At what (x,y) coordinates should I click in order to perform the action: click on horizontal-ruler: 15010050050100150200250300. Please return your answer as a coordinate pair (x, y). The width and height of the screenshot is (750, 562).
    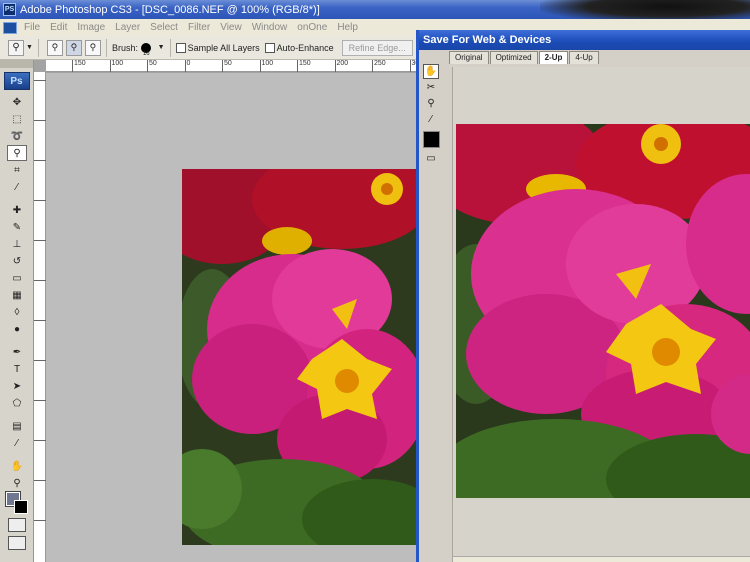
    Looking at the image, I should click on (234, 66).